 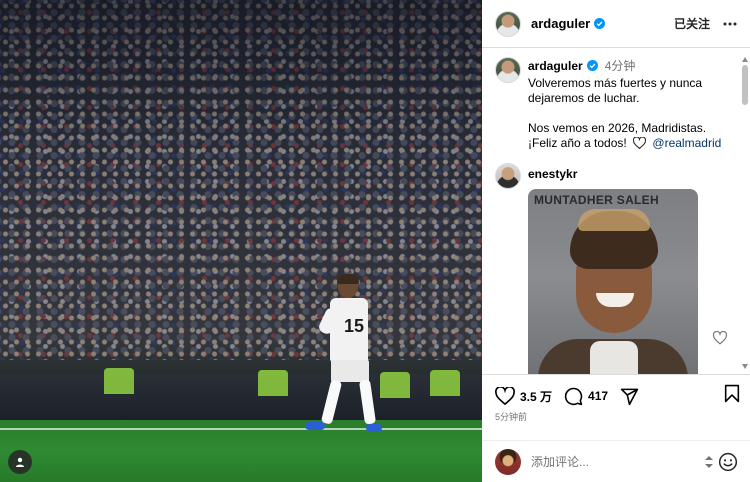 I want to click on comment-gif: MUNTADHER SALEH, so click(x=613, y=281).